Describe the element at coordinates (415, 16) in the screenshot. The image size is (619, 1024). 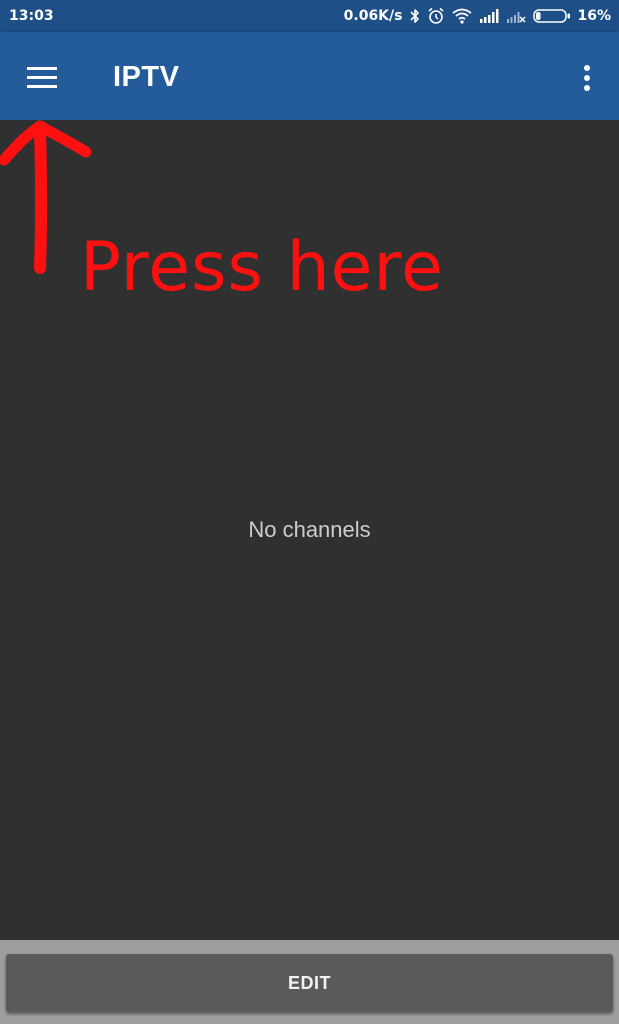
I see `bluetooth-icon` at that location.